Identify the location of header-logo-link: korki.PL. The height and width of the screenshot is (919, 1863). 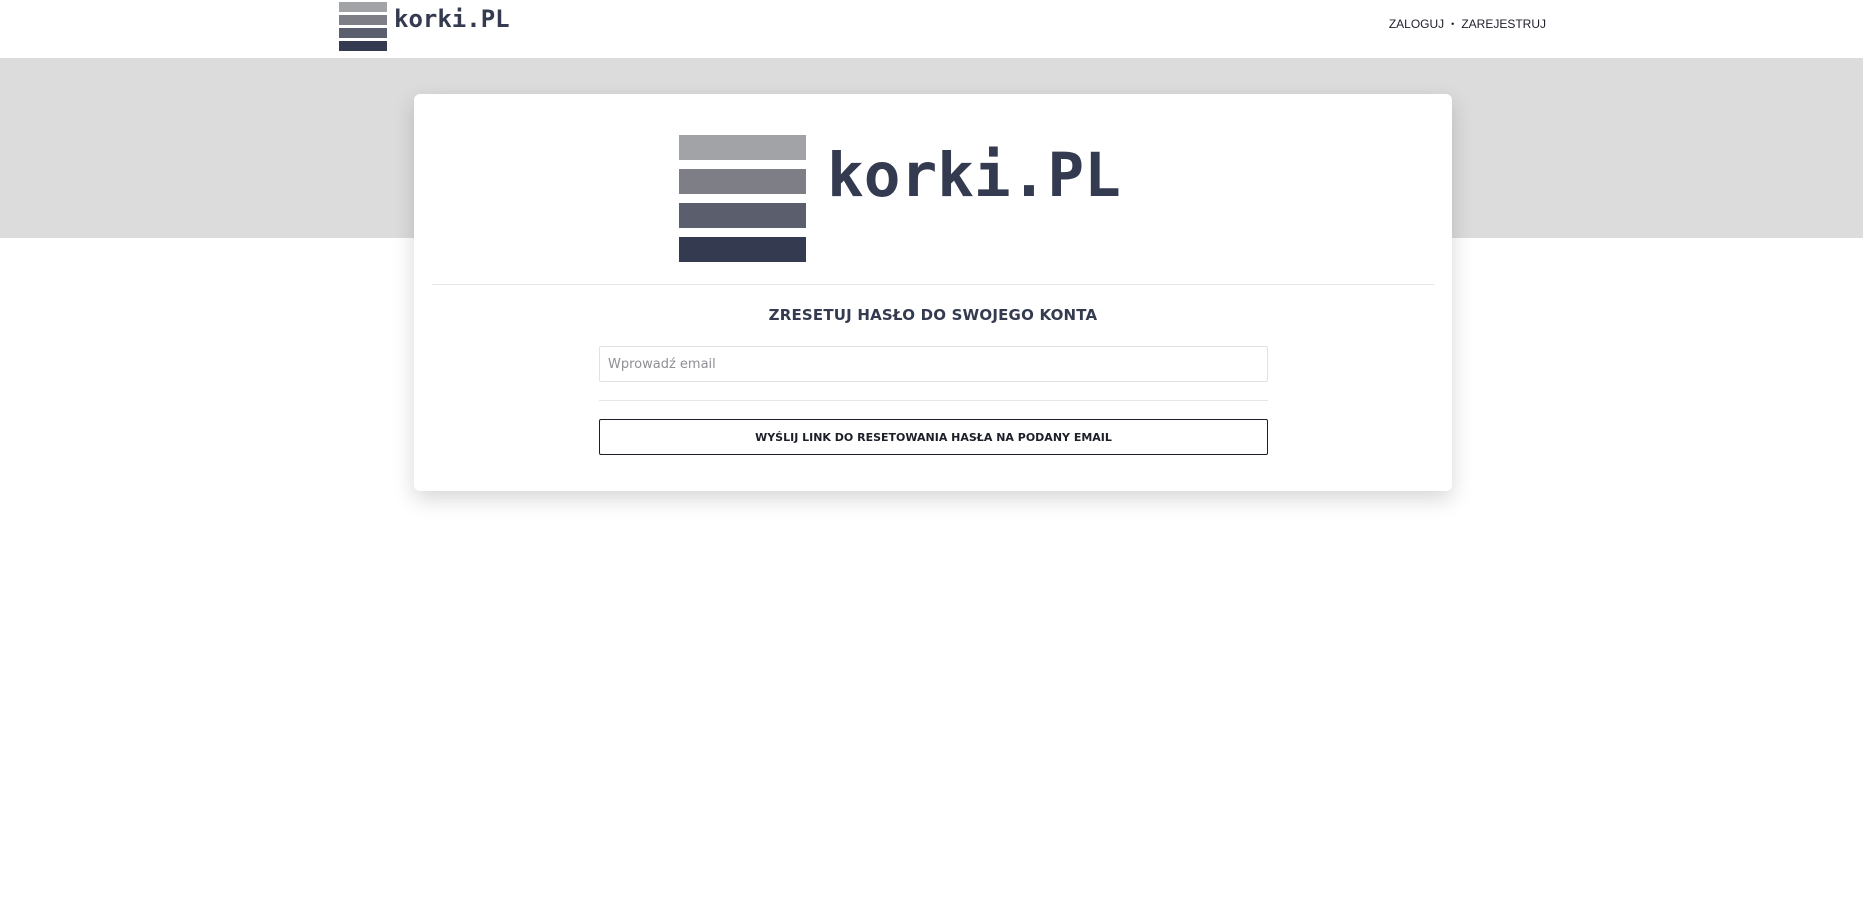
(424, 27).